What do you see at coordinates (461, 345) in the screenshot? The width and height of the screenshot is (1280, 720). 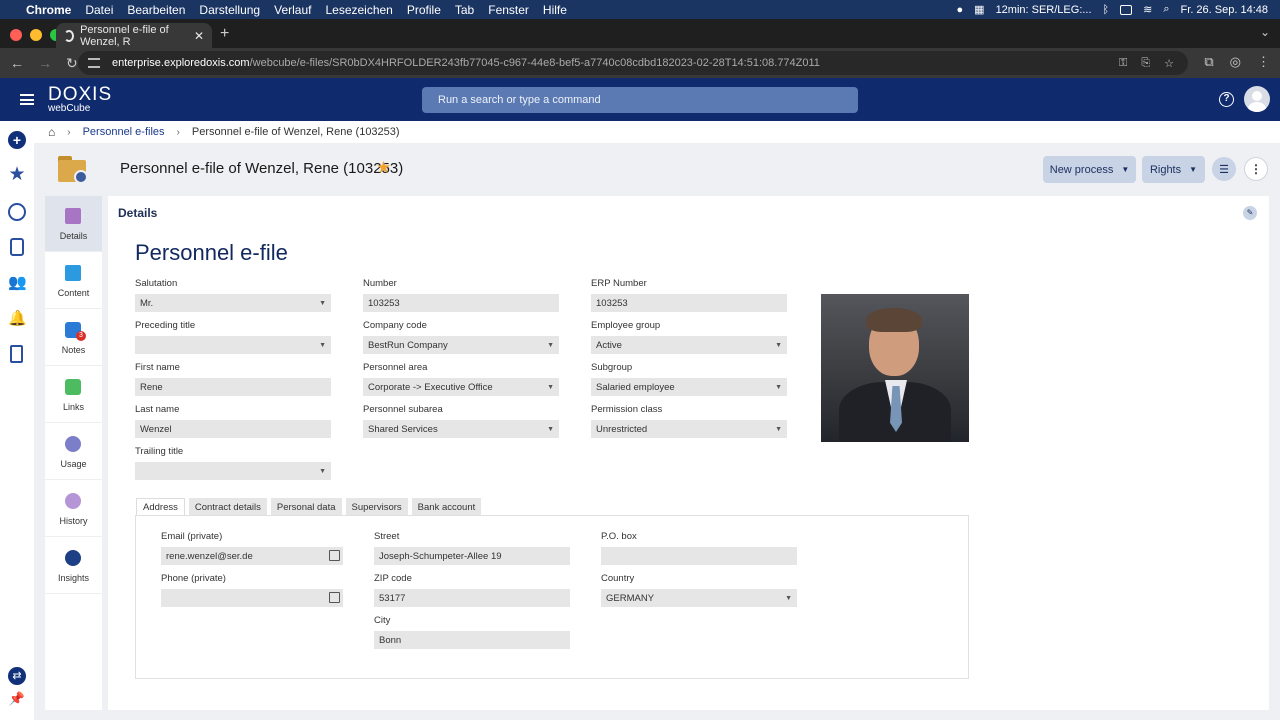 I see `company-code-select: BestRun Company ▼` at bounding box center [461, 345].